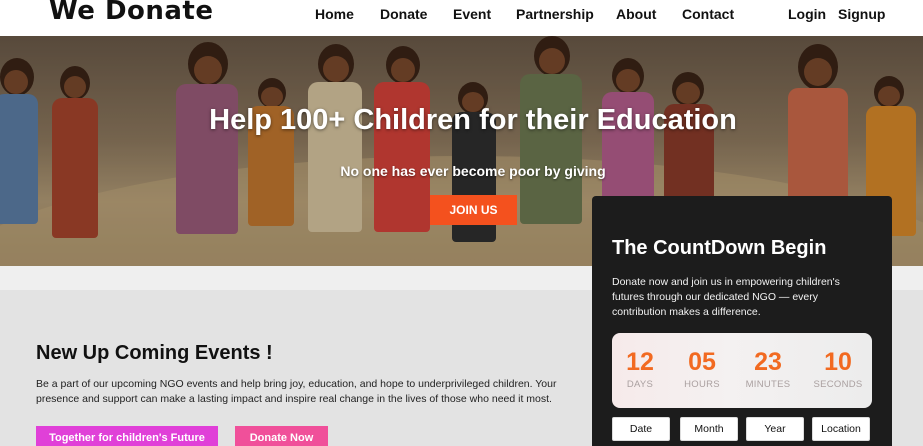 The width and height of the screenshot is (923, 446). Describe the element at coordinates (768, 362) in the screenshot. I see `minutes-value: 23` at that location.